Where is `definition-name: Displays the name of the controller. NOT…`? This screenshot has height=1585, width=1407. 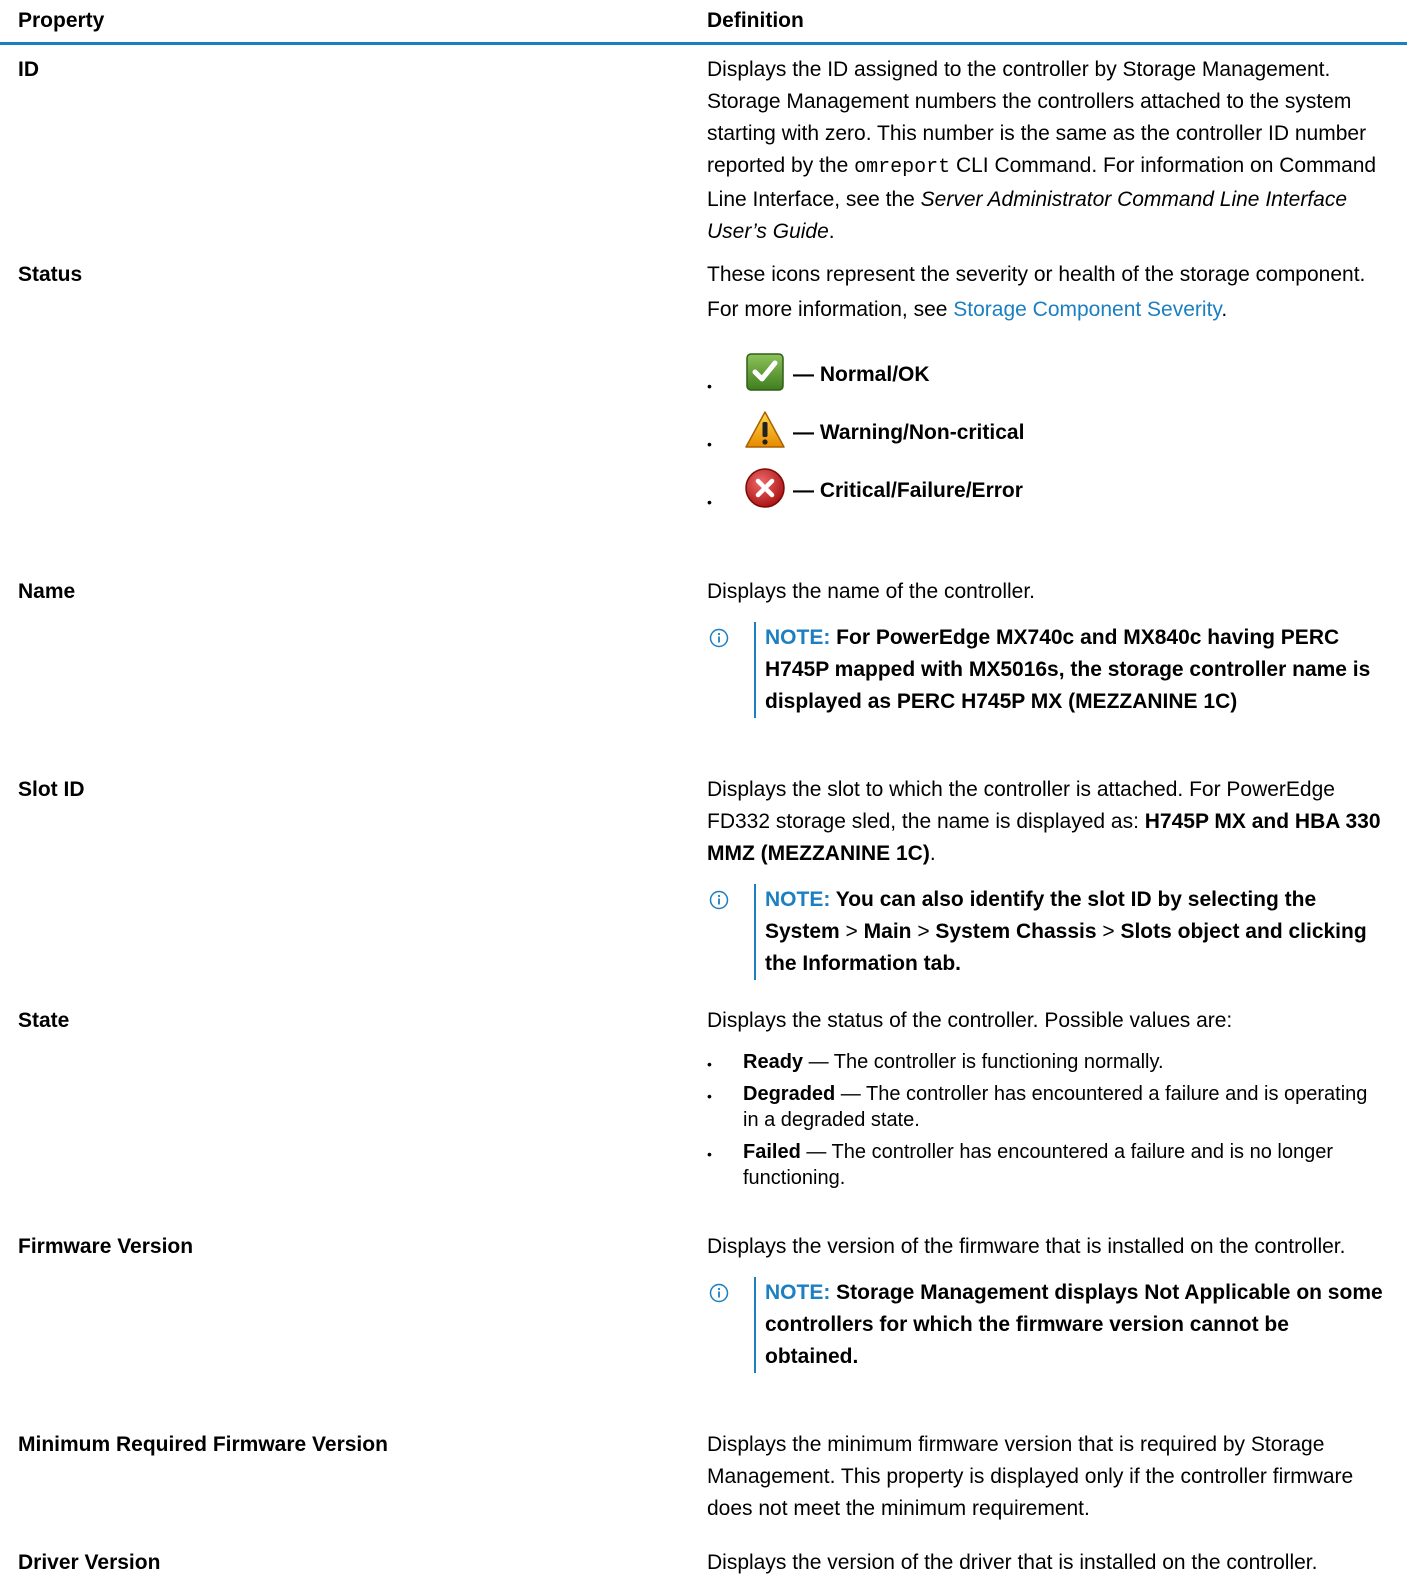 definition-name: Displays the name of the controller. NOT… is located at coordinates (1047, 647).